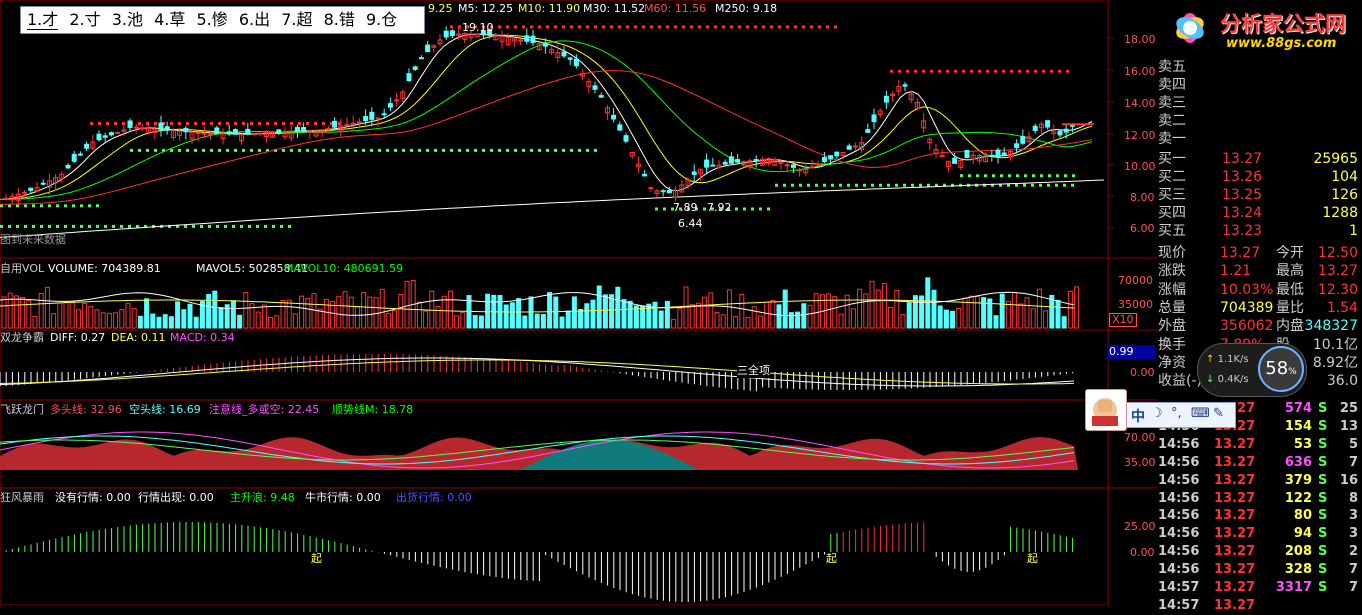  Describe the element at coordinates (1348, 426) in the screenshot. I see `tick-count: 13` at that location.